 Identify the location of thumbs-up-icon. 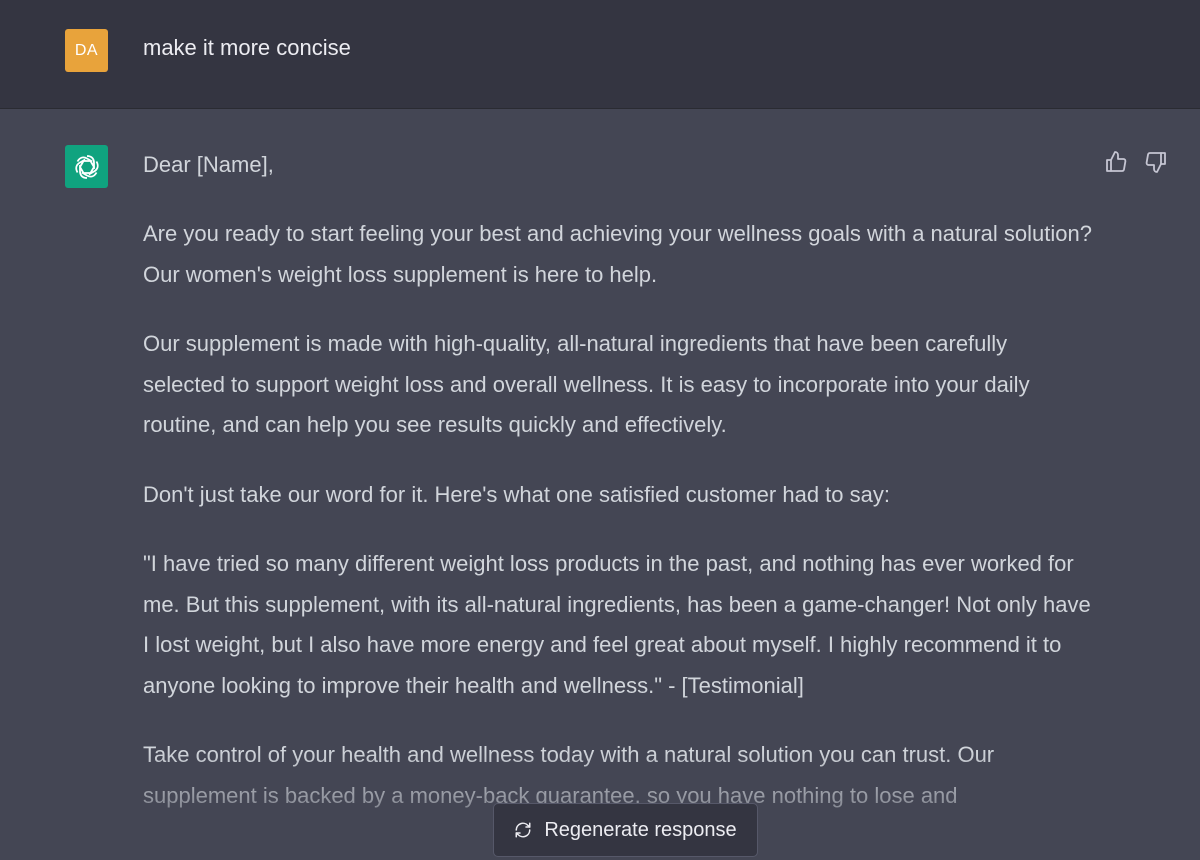
(1116, 161).